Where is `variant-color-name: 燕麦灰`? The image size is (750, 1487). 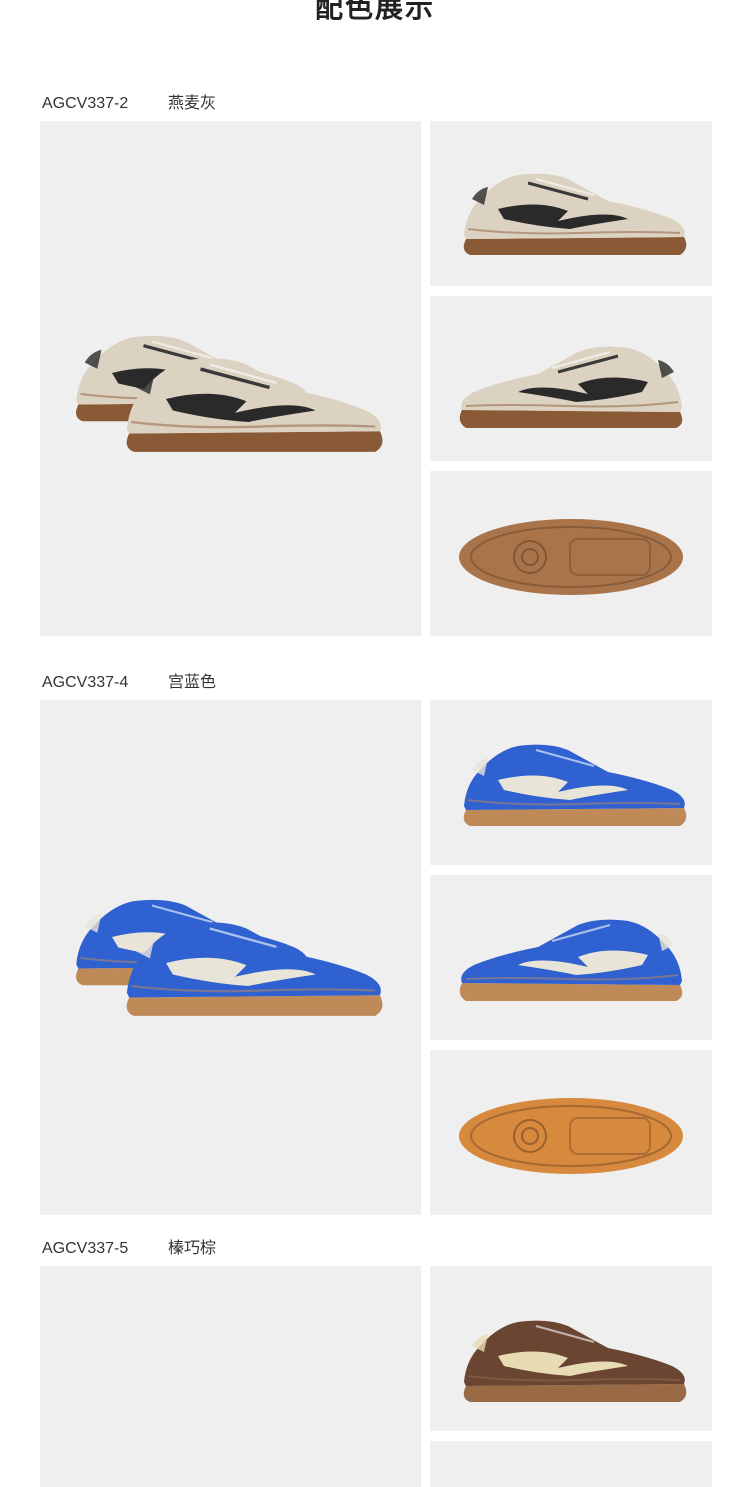 variant-color-name: 燕麦灰 is located at coordinates (192, 103).